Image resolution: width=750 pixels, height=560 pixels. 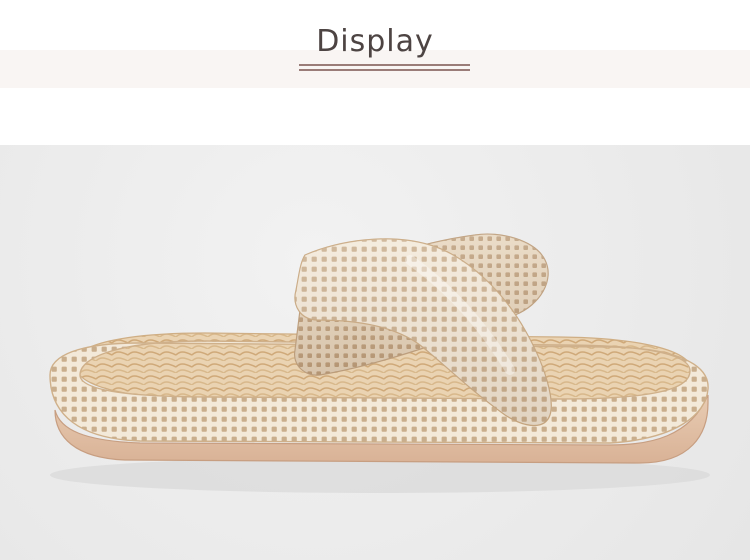 I want to click on section-title: Display, so click(x=375, y=41).